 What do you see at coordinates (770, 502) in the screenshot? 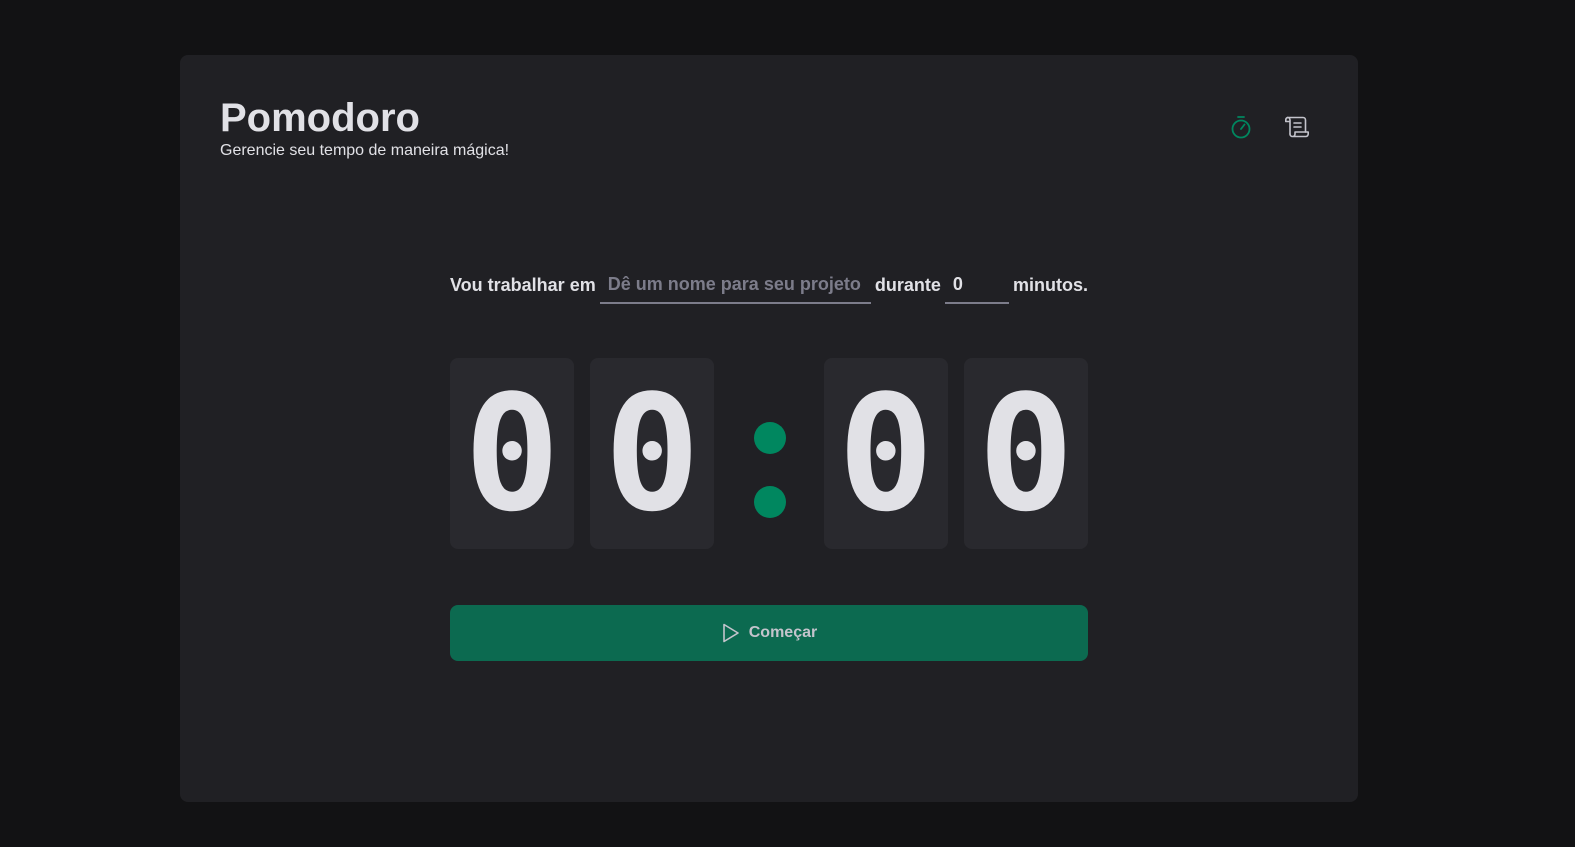
I see `separator-dot-bottom` at bounding box center [770, 502].